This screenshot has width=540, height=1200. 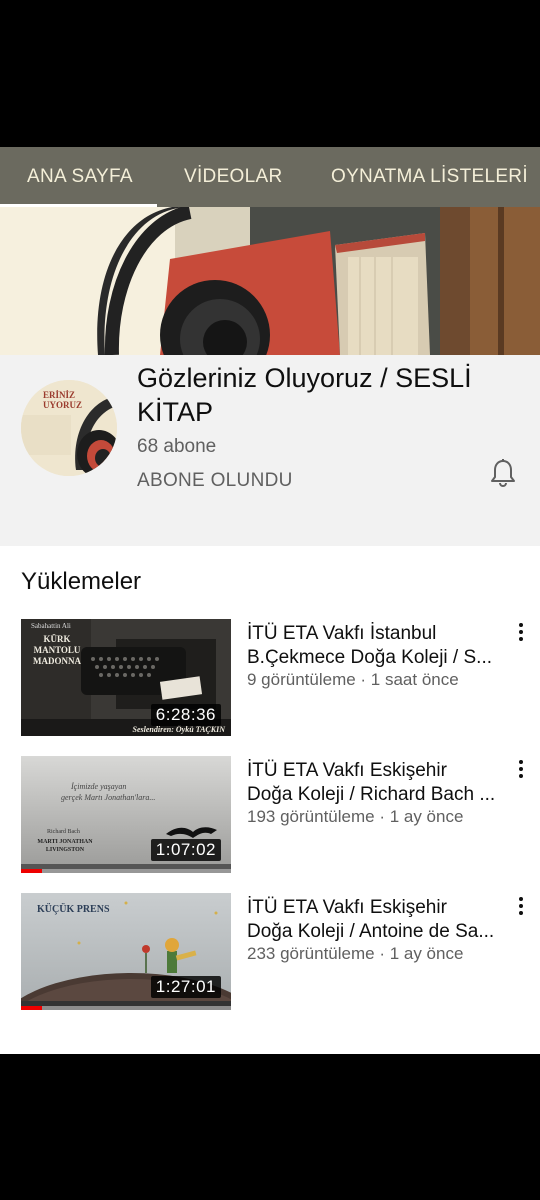 I want to click on channel-name: Gözleriniz Oluyoruz / SESLİ KİTAP, so click(x=304, y=395).